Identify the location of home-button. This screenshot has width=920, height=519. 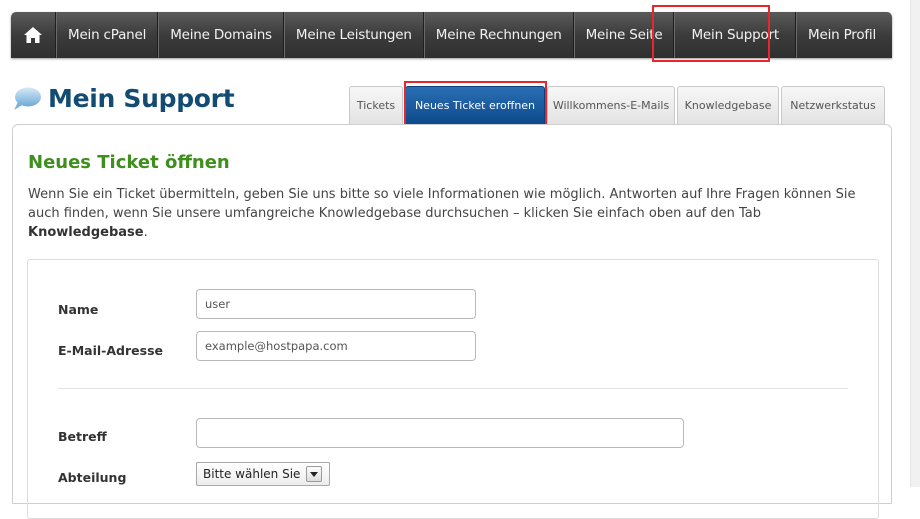
(33, 35).